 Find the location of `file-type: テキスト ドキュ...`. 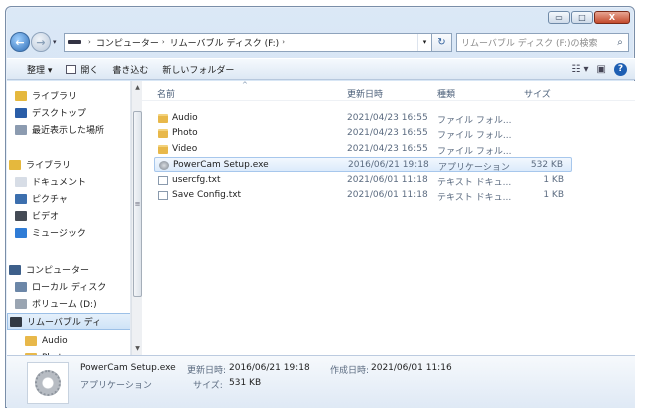

file-type: テキスト ドキュ... is located at coordinates (474, 182).